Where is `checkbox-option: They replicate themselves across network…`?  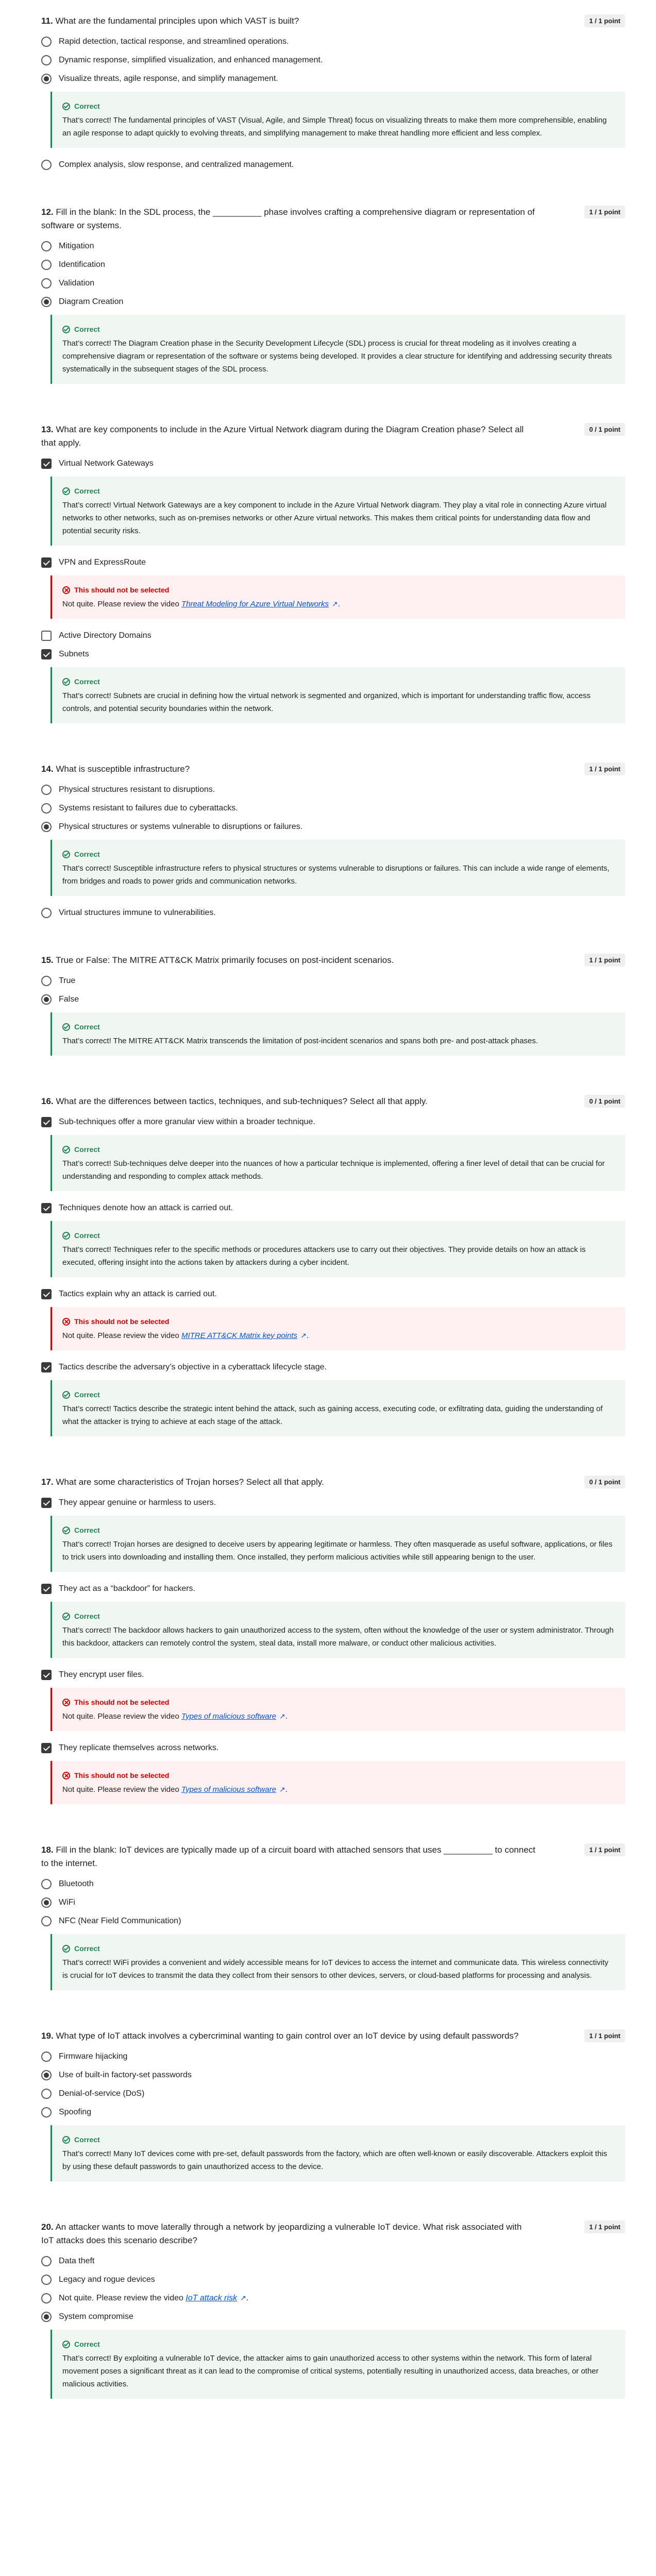 checkbox-option: They replicate themselves across network… is located at coordinates (333, 1748).